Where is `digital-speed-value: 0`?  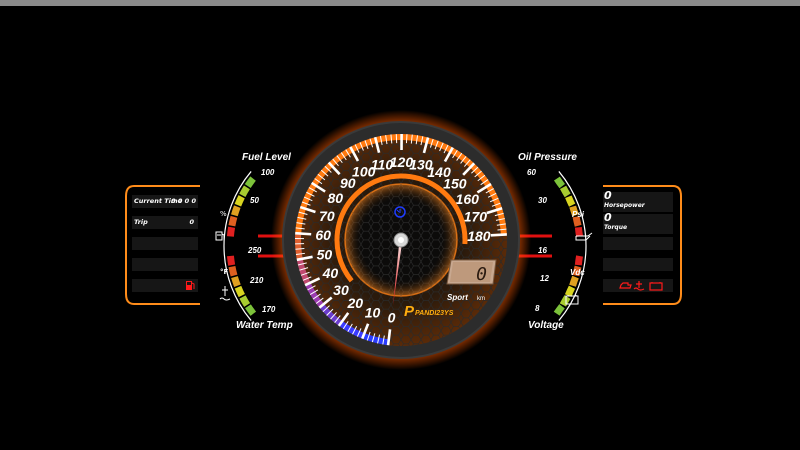 digital-speed-value: 0 is located at coordinates (481, 274).